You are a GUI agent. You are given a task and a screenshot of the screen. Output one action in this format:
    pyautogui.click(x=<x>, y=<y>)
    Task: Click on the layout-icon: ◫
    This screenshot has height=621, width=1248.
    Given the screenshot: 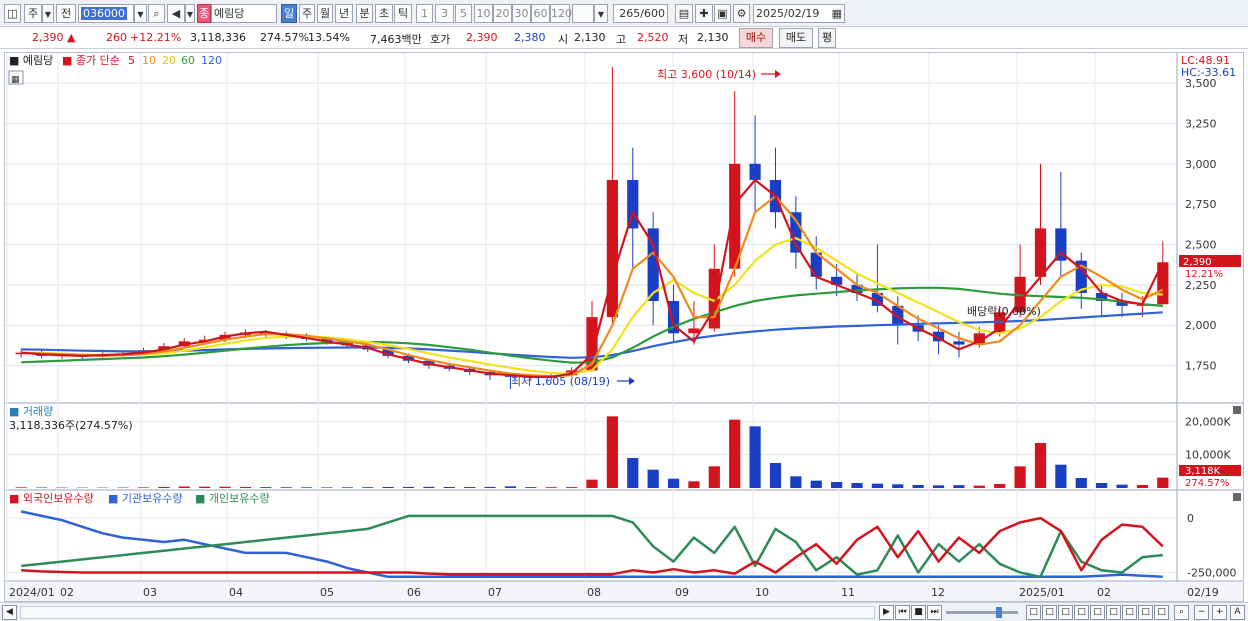 What is the action you would take?
    pyautogui.click(x=12, y=13)
    